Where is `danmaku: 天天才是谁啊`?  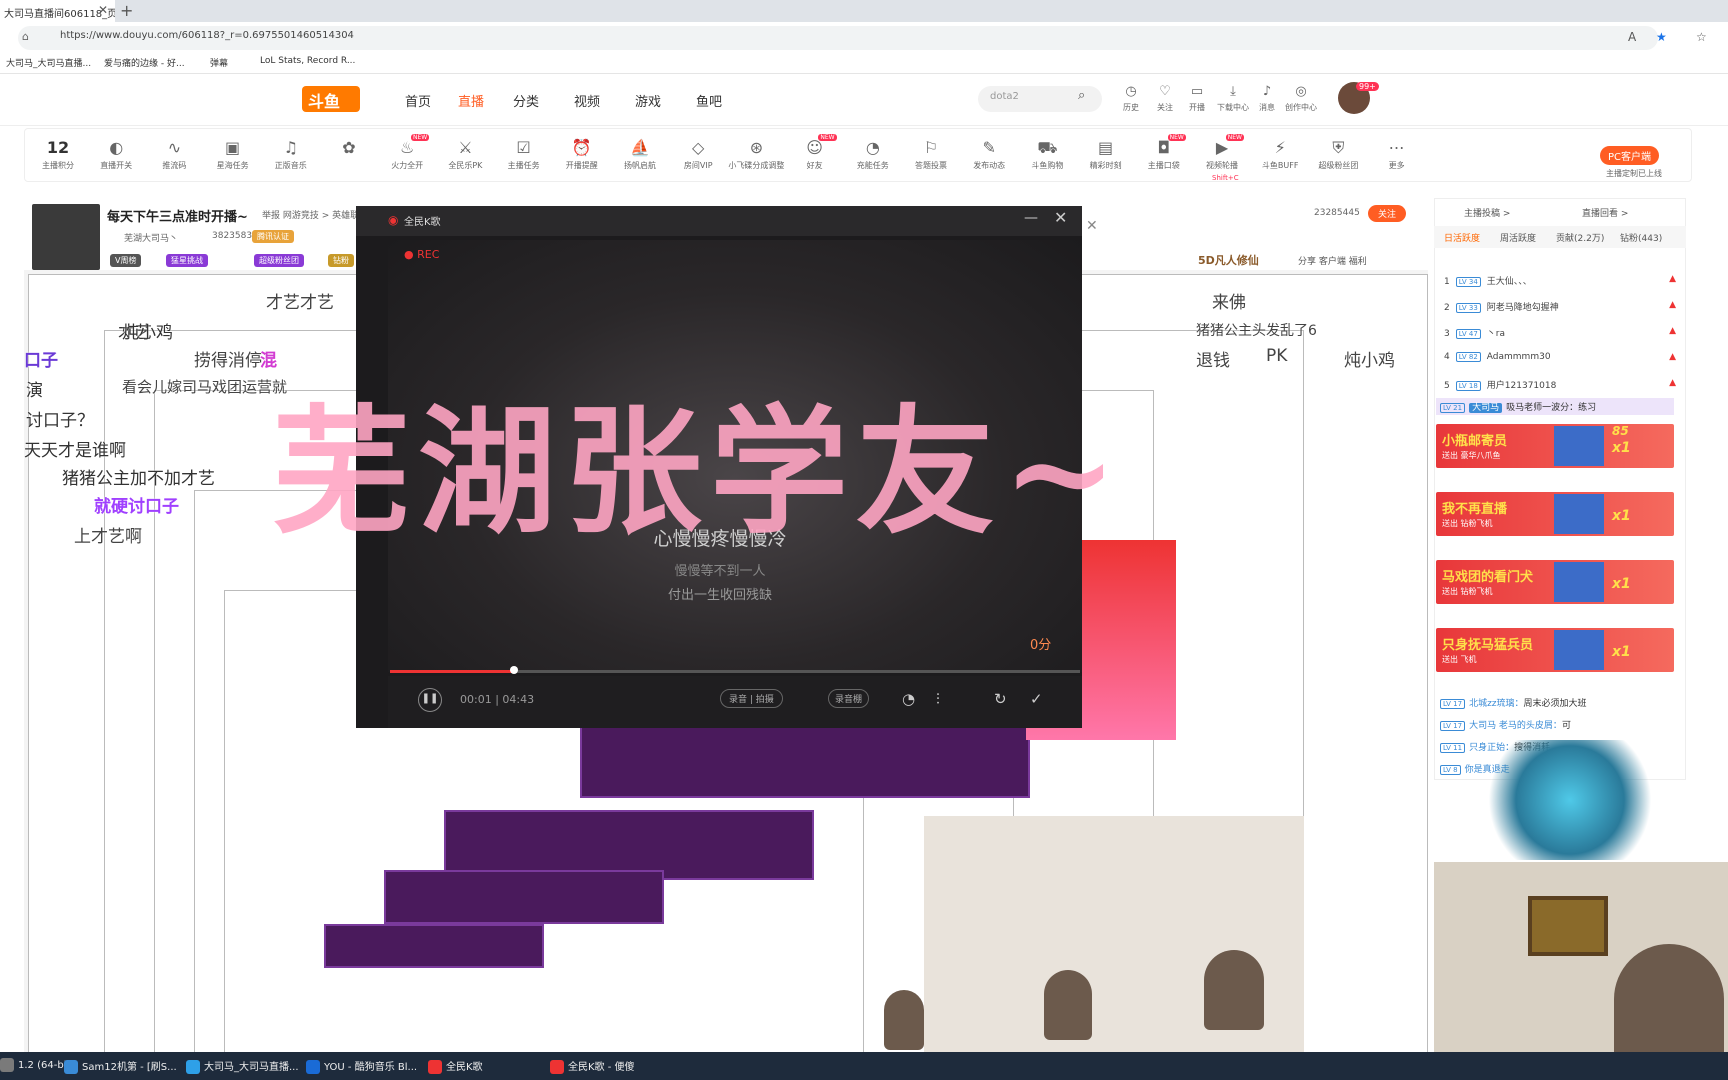 danmaku: 天天才是谁啊 is located at coordinates (75, 451).